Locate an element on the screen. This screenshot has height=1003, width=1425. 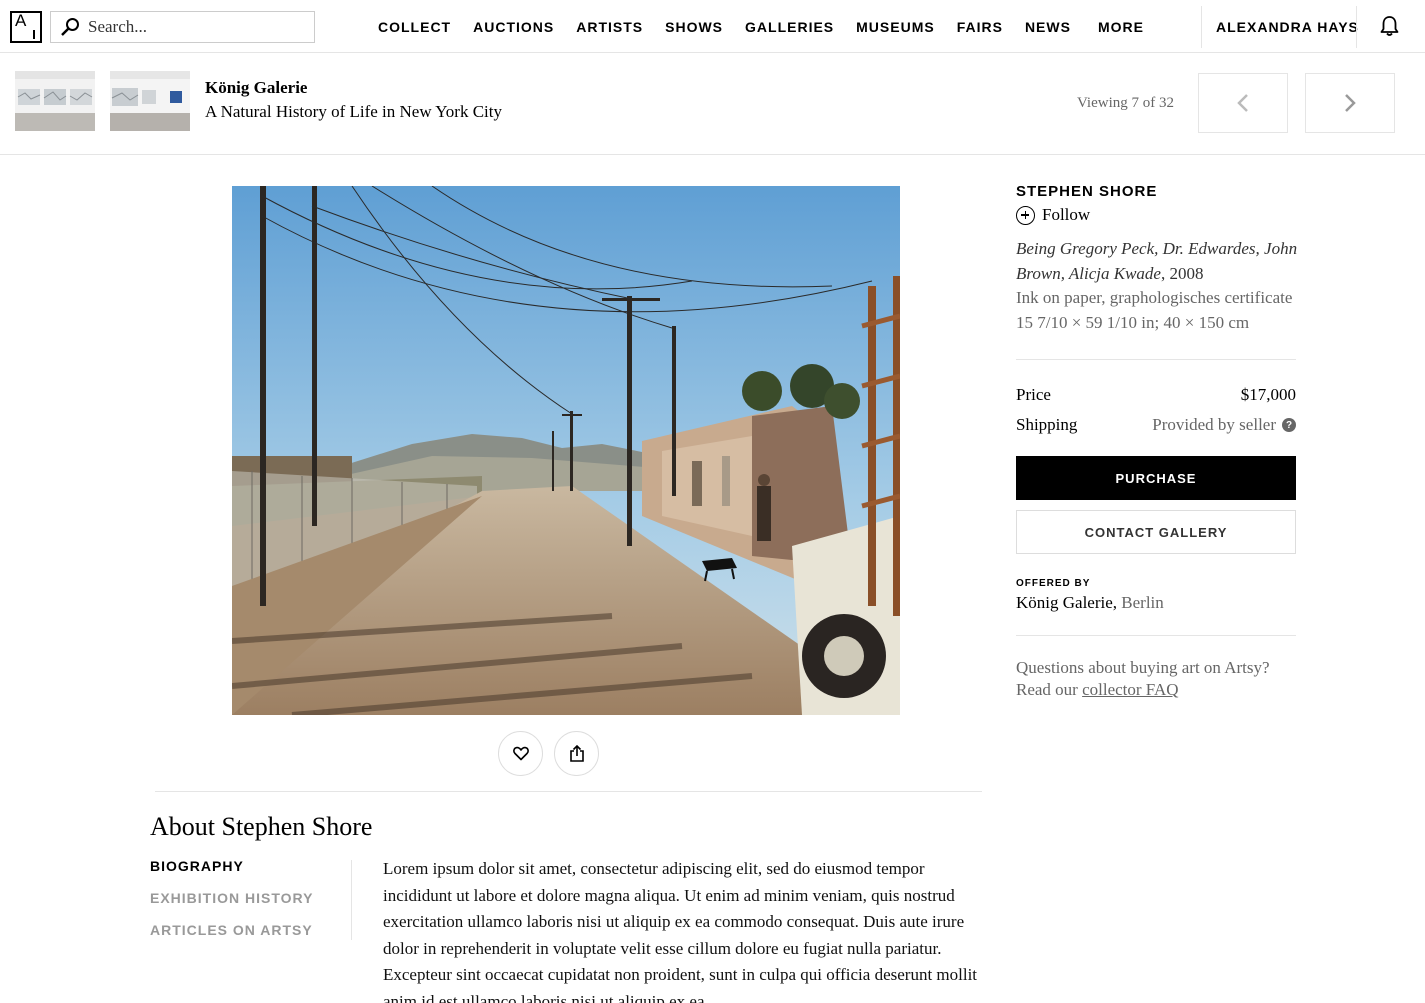
next-button is located at coordinates (1350, 103).